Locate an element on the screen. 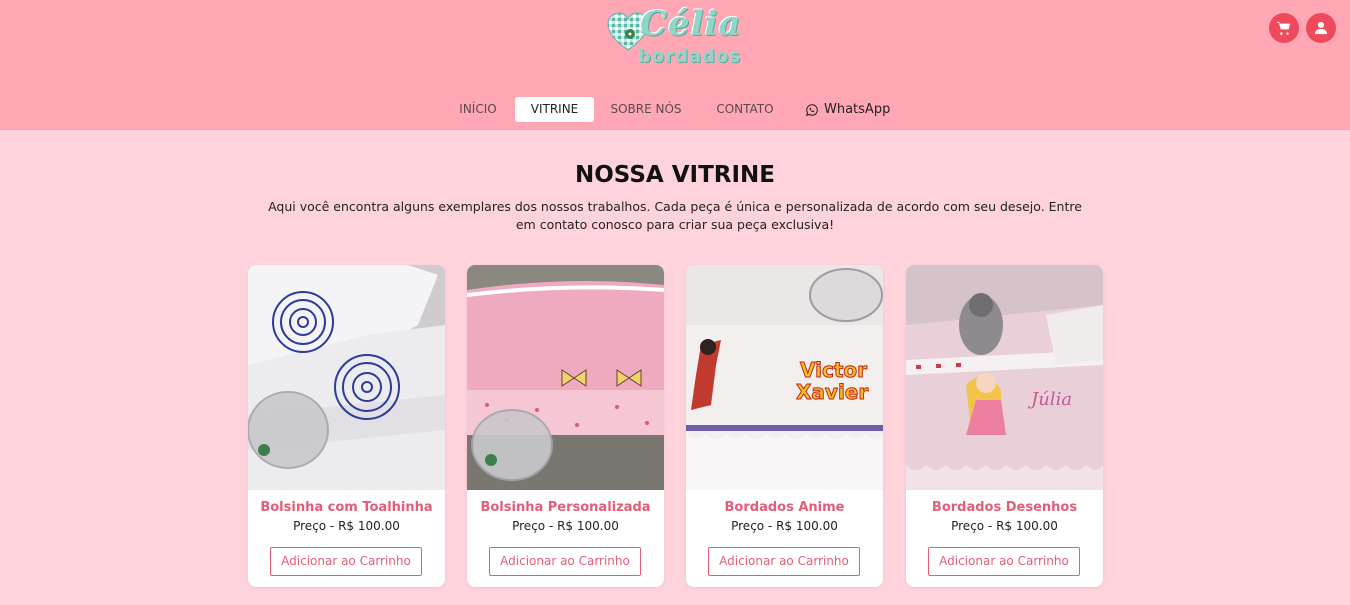 The width and height of the screenshot is (1350, 605). cart-icon is located at coordinates (1284, 28).